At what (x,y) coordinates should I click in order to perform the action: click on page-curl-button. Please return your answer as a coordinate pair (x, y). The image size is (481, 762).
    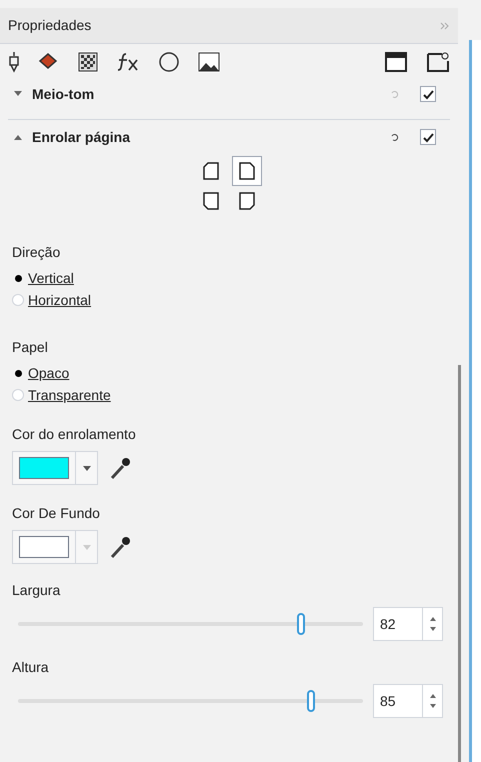
    Looking at the image, I should click on (247, 171).